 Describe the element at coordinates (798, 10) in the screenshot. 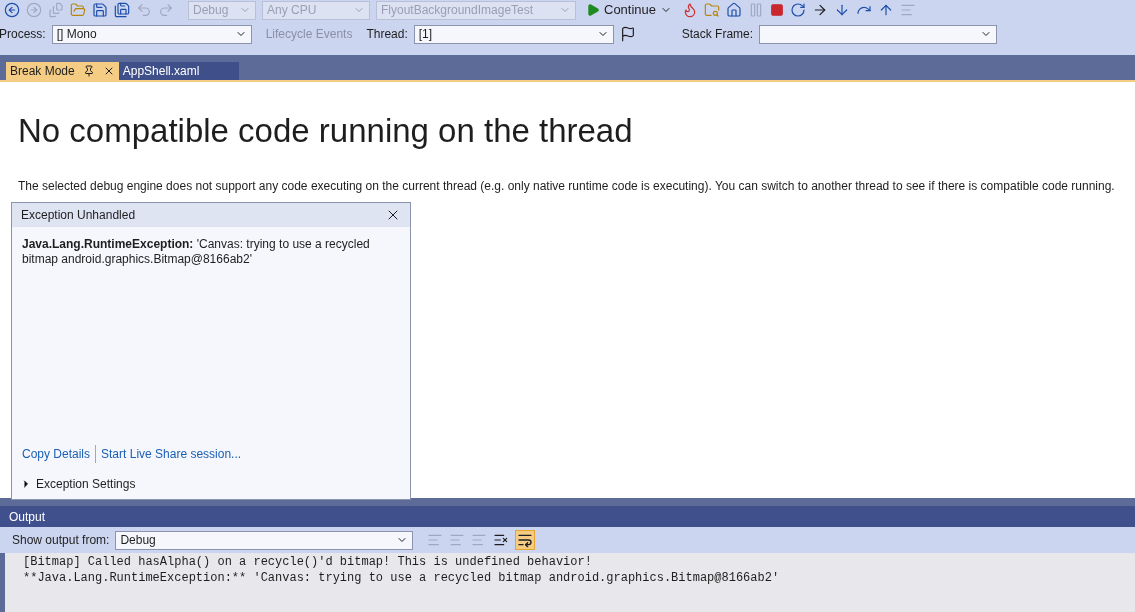

I see `restart-icon` at that location.